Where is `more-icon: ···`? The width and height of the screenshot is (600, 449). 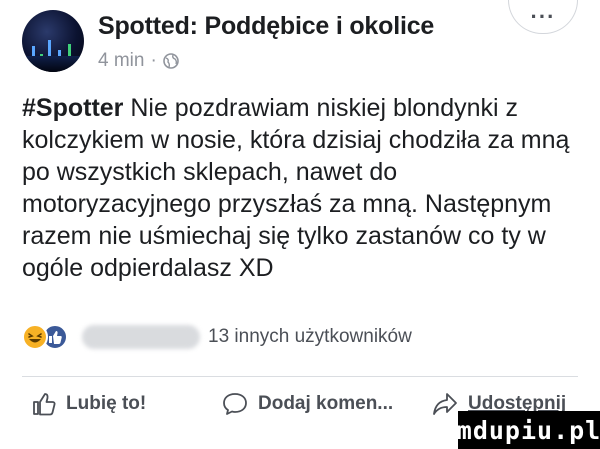
more-icon: ··· is located at coordinates (543, 16).